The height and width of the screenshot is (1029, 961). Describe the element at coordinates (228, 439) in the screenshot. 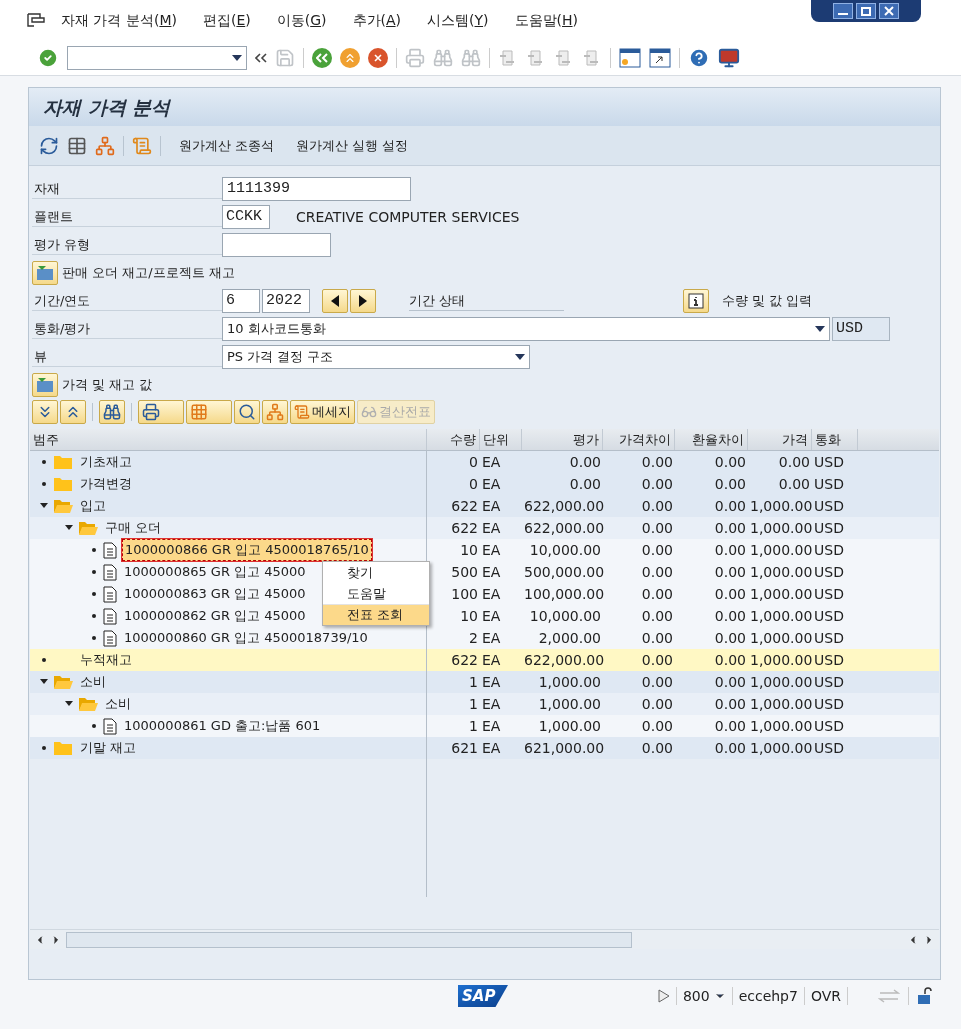

I see `column-header: 범주` at that location.